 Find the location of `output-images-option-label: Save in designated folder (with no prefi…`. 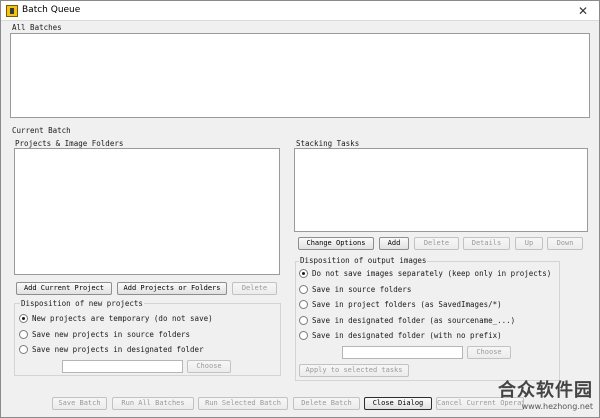

output-images-option-label: Save in designated folder (with no prefi… is located at coordinates (407, 335).